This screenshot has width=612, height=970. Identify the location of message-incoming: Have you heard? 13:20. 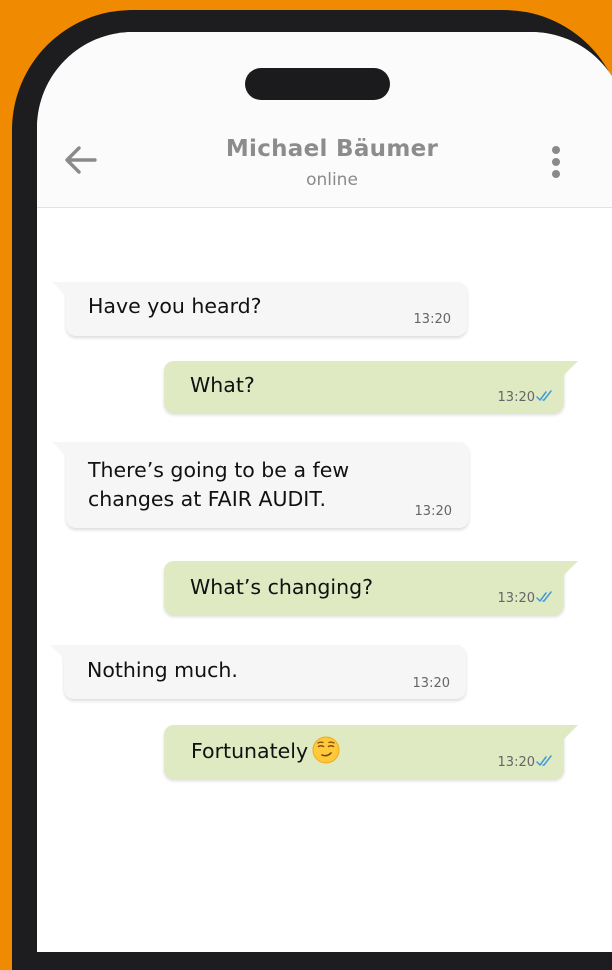
(259, 309).